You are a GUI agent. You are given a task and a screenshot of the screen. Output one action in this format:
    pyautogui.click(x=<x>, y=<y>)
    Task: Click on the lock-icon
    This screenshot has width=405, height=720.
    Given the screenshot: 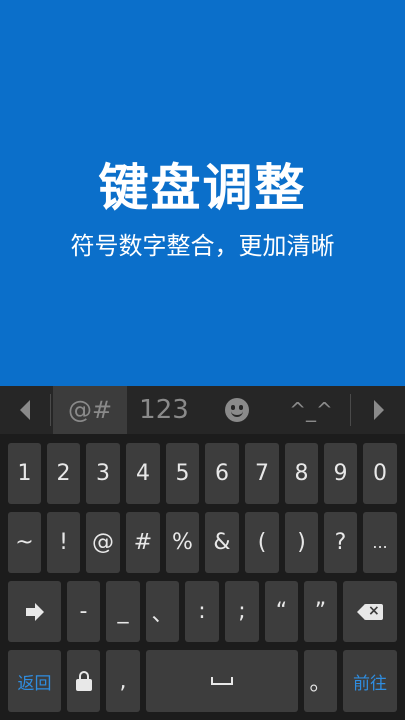 What is the action you would take?
    pyautogui.click(x=83, y=681)
    